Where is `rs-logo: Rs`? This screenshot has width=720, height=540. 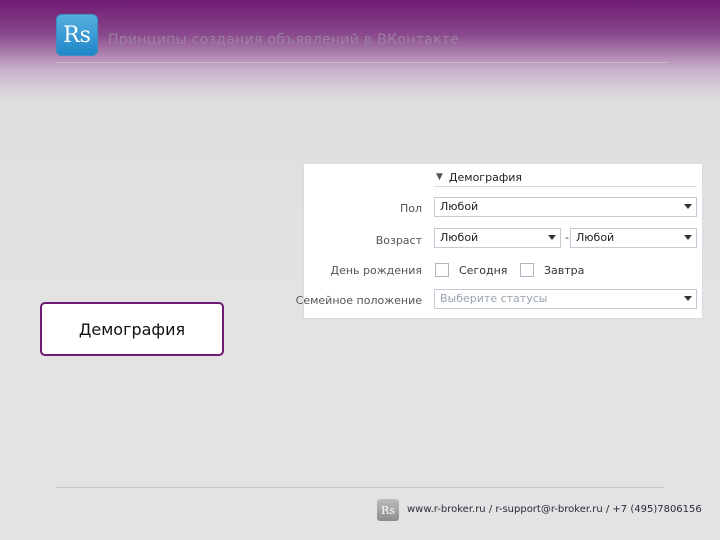
rs-logo: Rs is located at coordinates (77, 35).